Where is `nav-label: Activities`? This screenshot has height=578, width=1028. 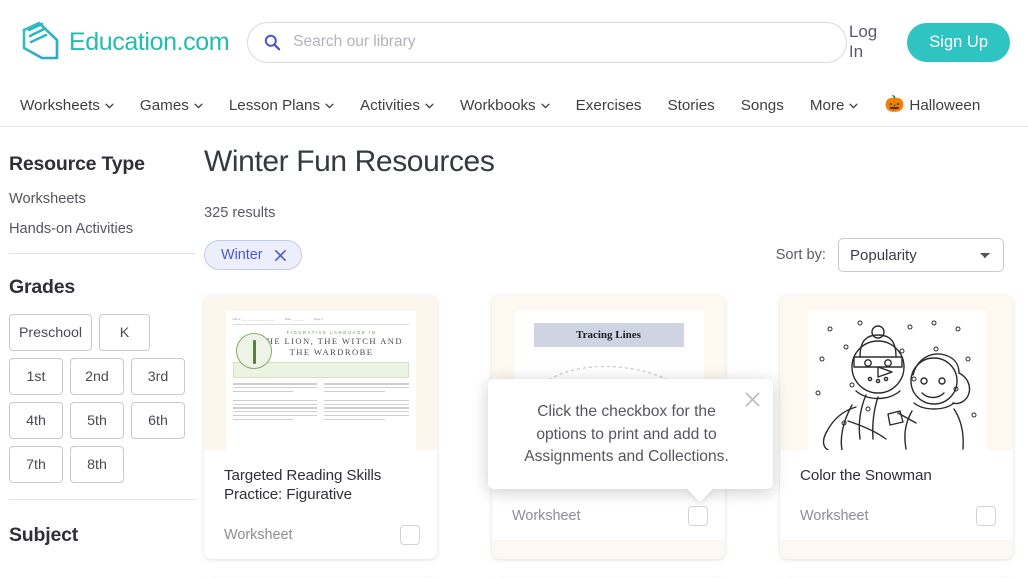
nav-label: Activities is located at coordinates (390, 105).